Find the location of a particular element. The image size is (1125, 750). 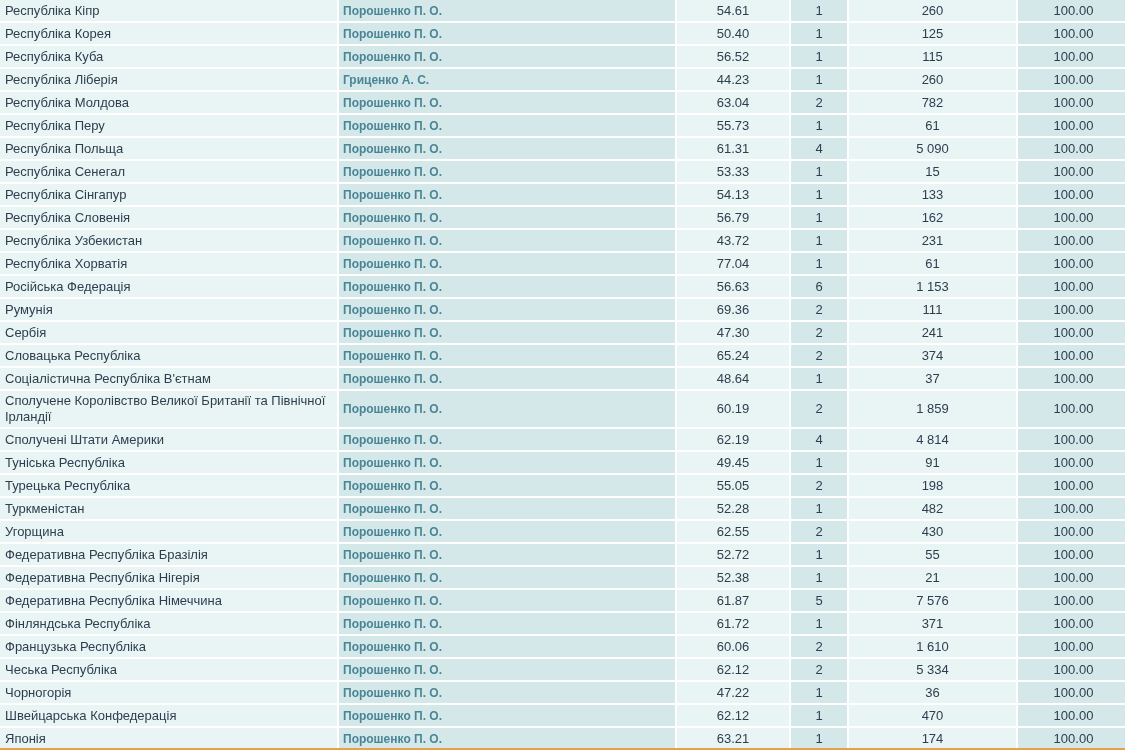

country-cell: Турецька Республіка is located at coordinates (168, 485).